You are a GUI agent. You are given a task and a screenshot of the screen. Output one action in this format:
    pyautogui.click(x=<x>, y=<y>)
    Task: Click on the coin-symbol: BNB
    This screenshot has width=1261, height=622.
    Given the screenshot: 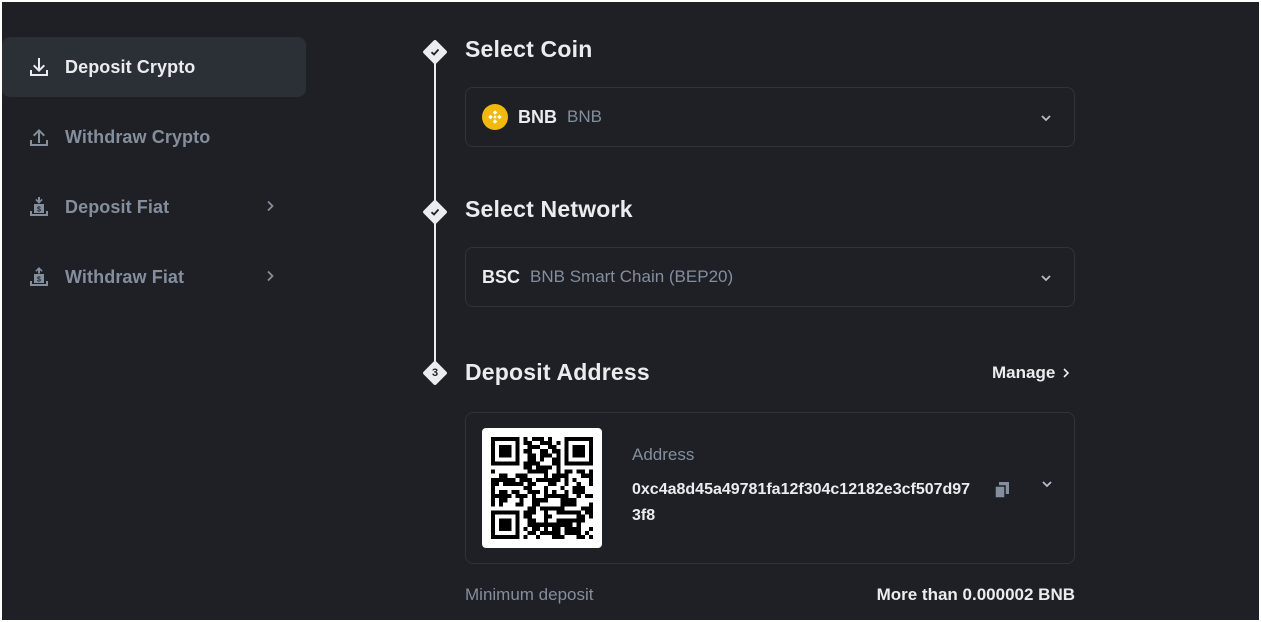 What is the action you would take?
    pyautogui.click(x=537, y=116)
    